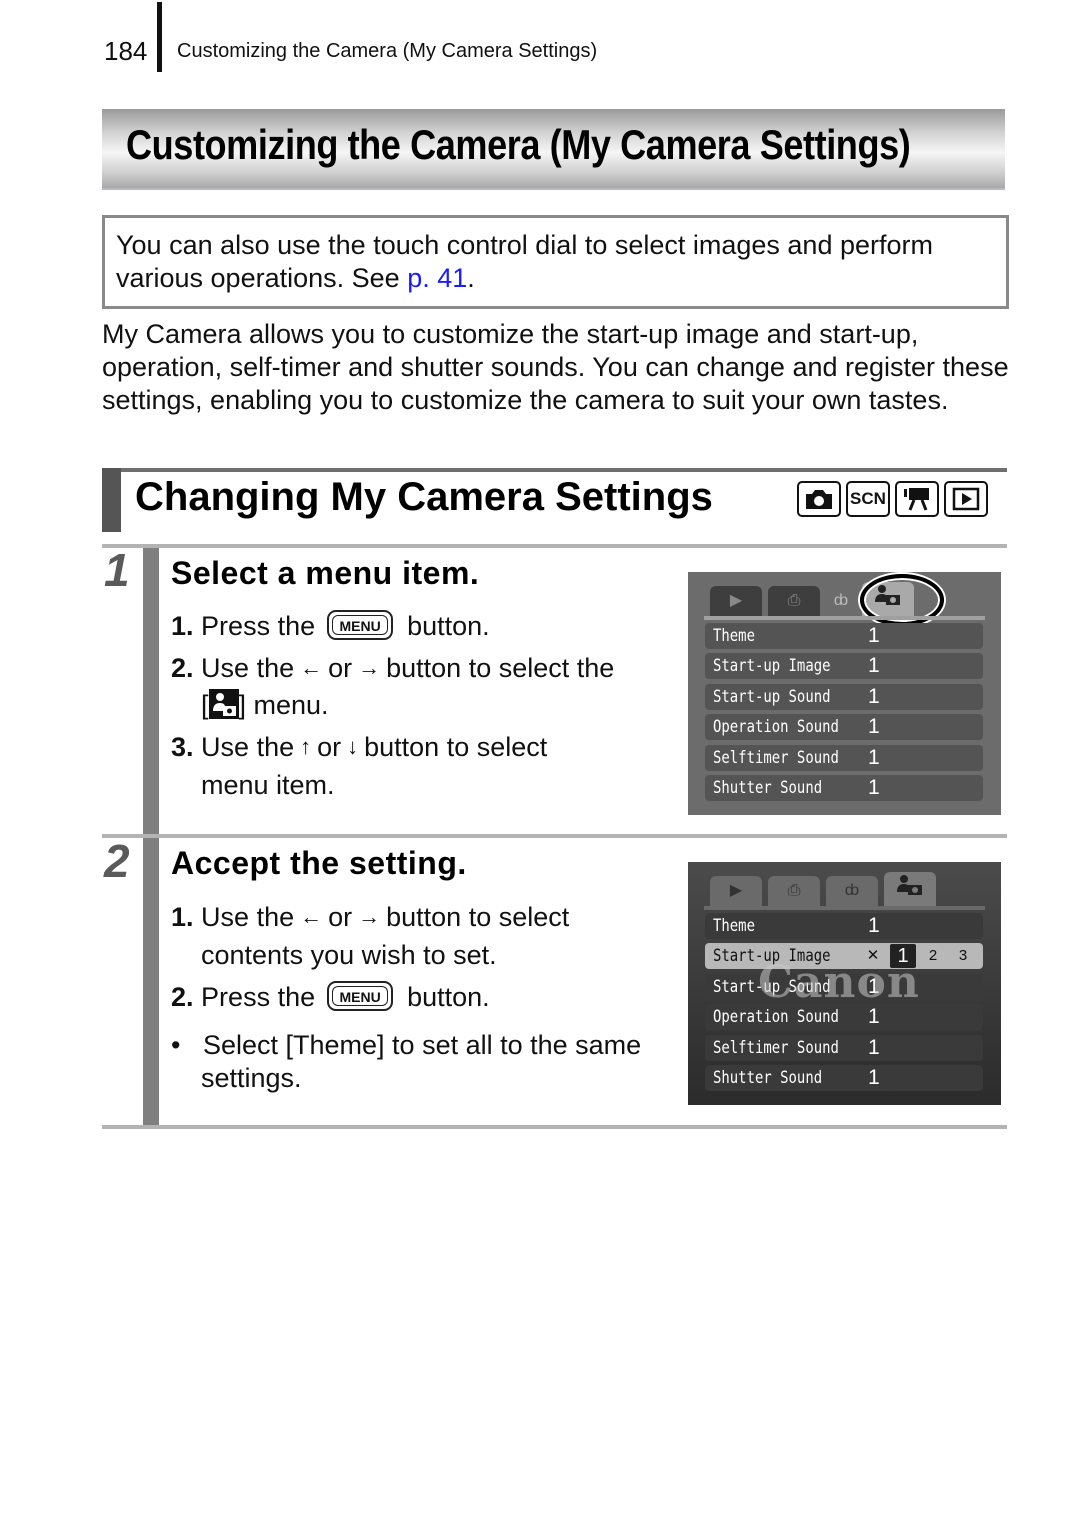 The width and height of the screenshot is (1080, 1521). Describe the element at coordinates (251, 1078) in the screenshot. I see `instr-text: settings.` at that location.